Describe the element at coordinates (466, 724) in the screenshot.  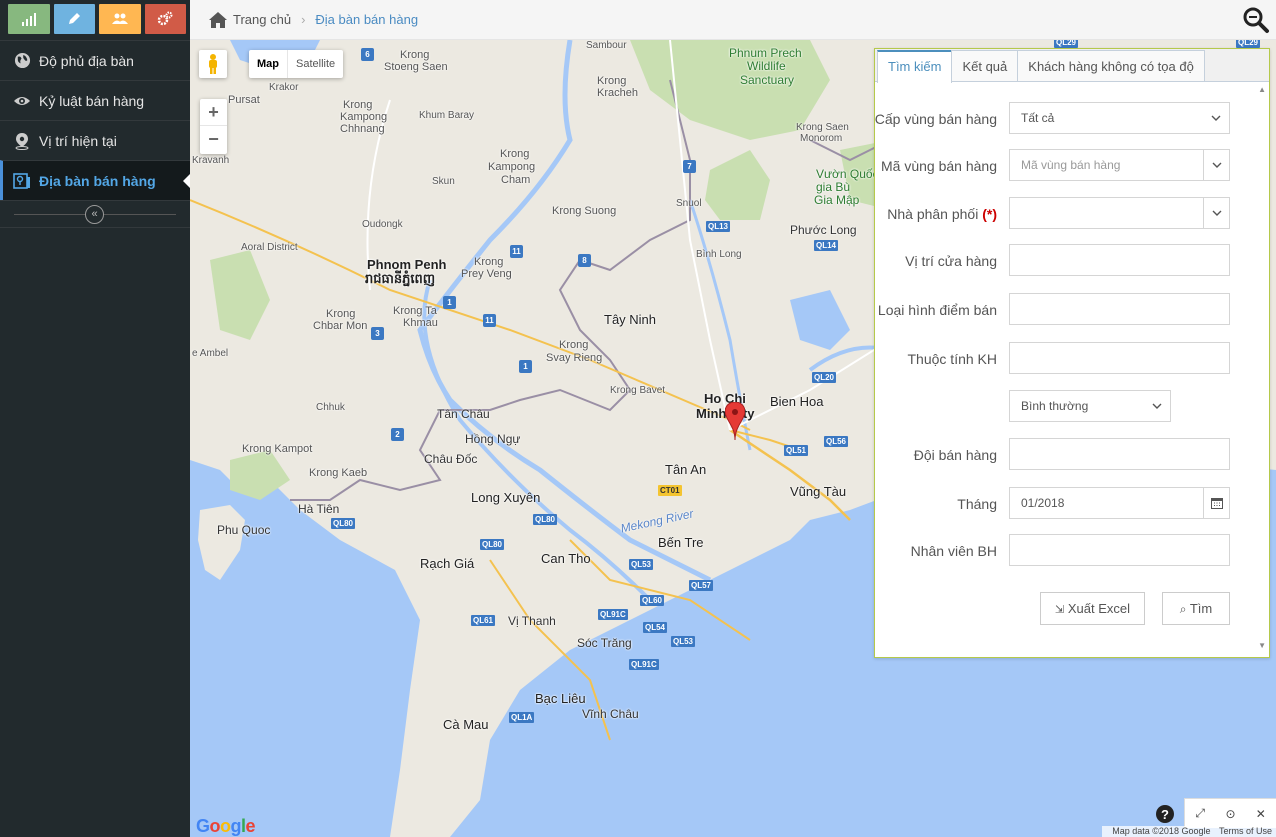
I see `map-label-ca-mau: Cà Mau` at that location.